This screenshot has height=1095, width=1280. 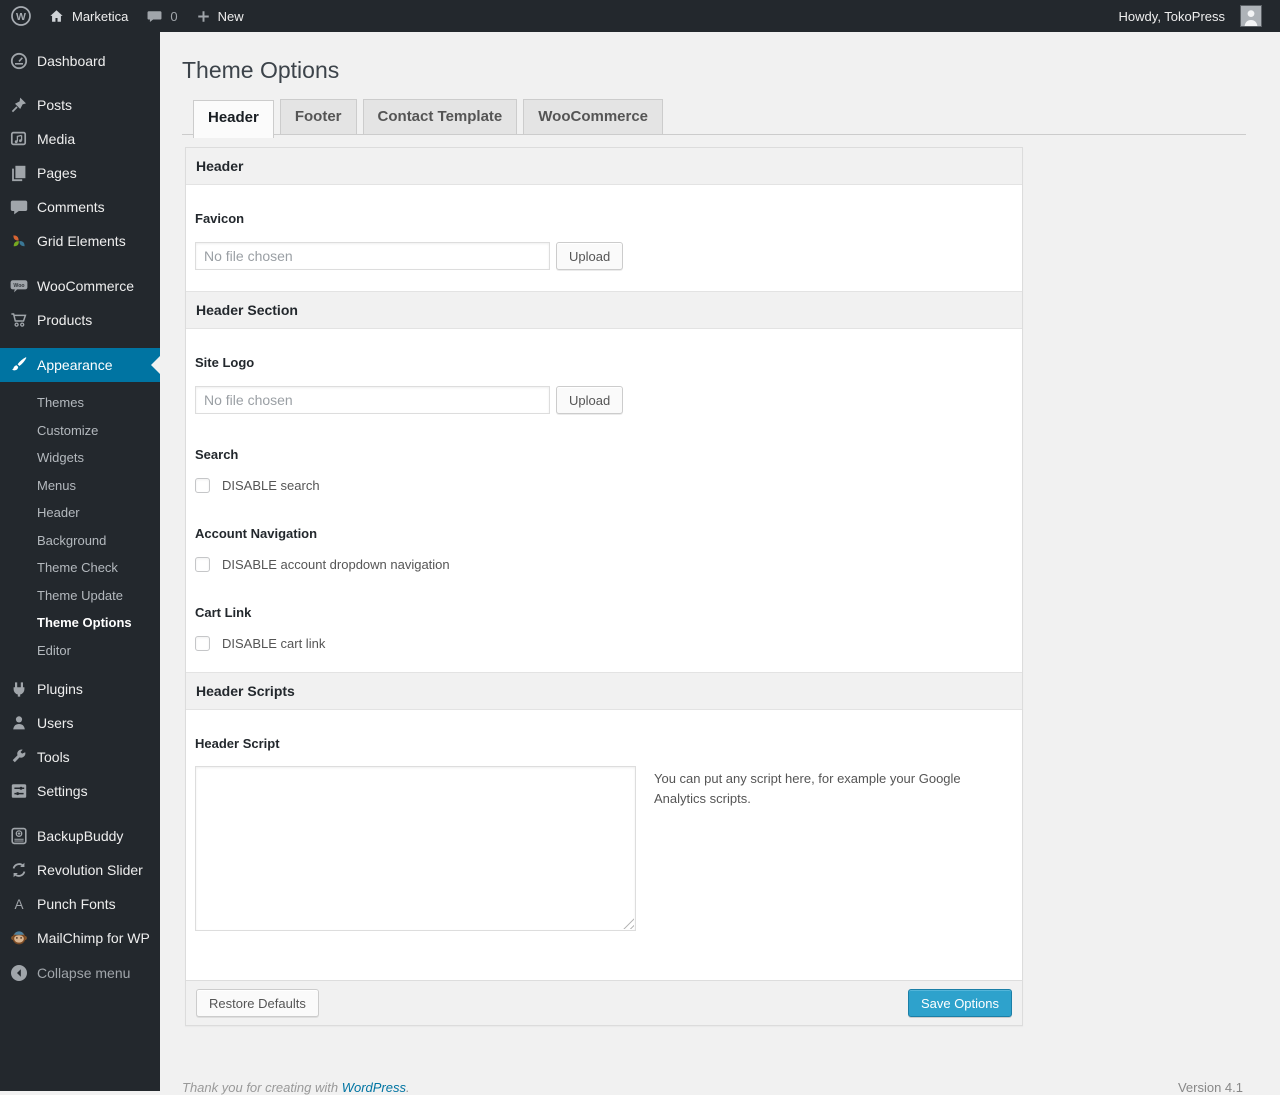 I want to click on sidebar-item-punch-fonts: A Punch Fonts, so click(x=80, y=904).